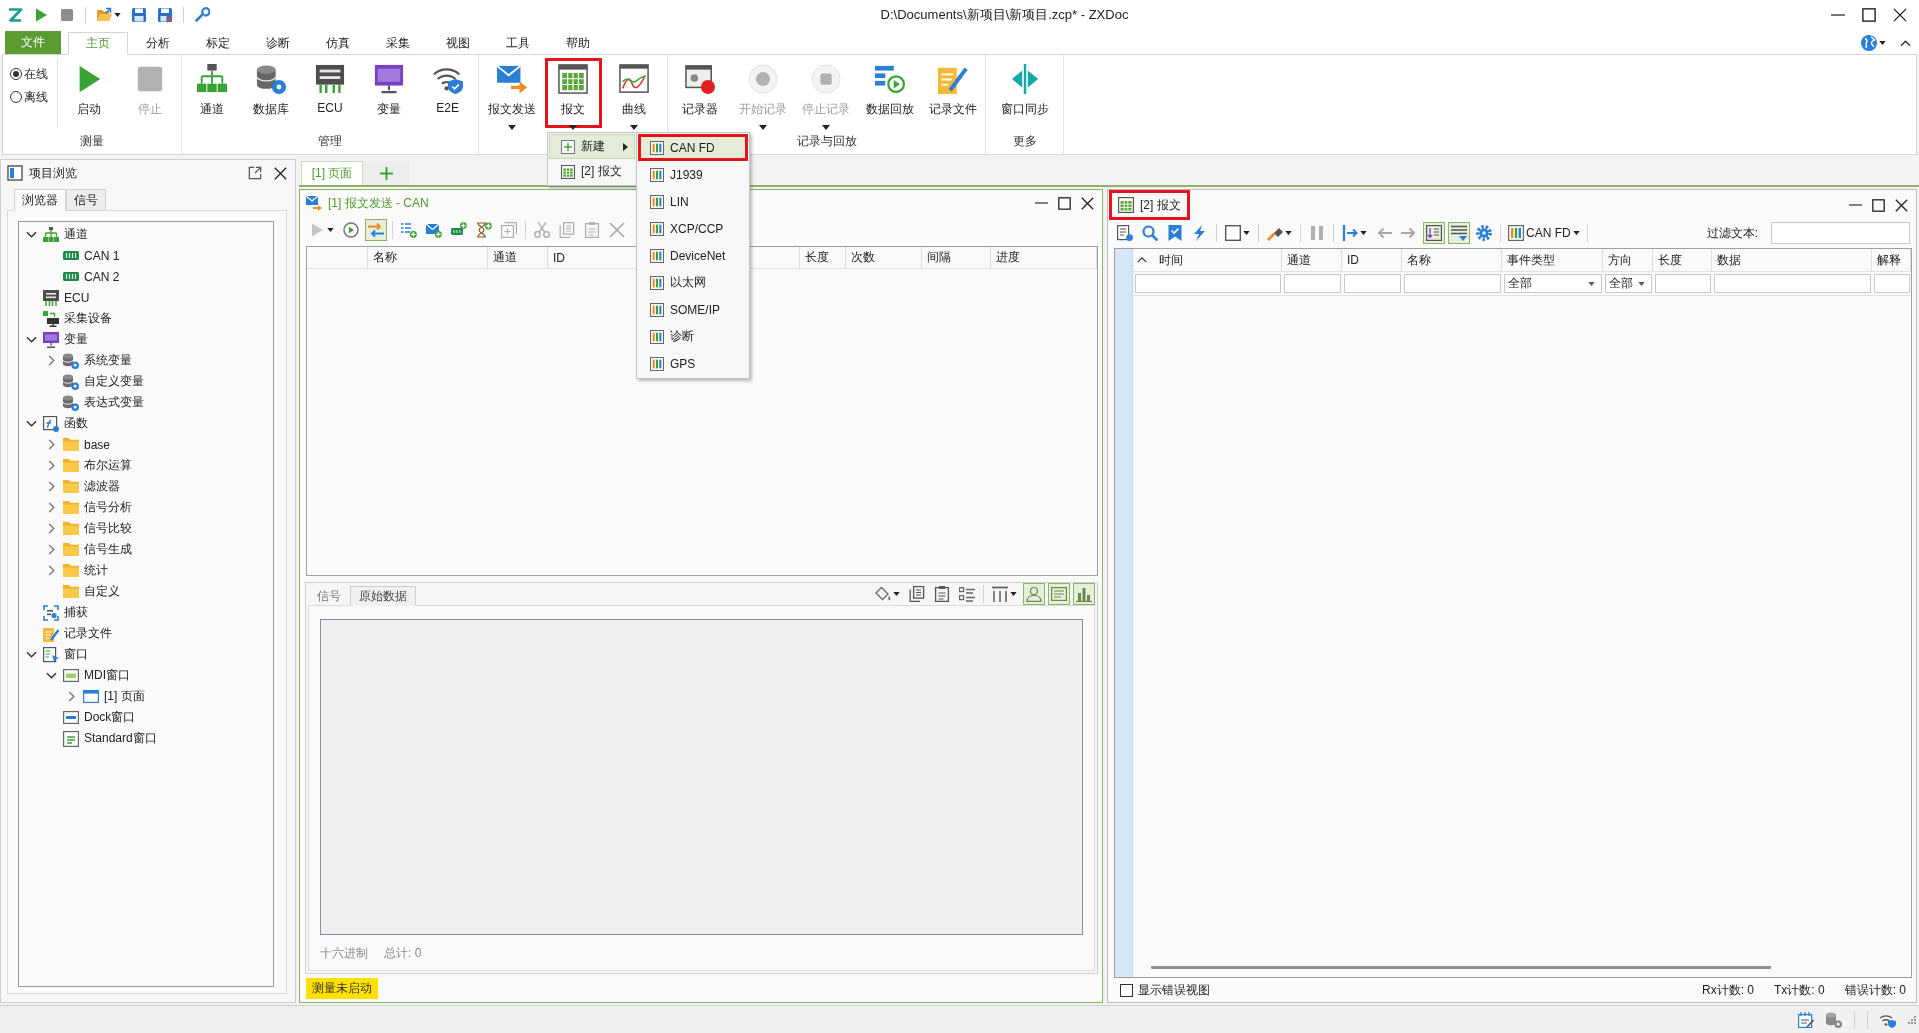 Image resolution: width=1919 pixels, height=1033 pixels. Describe the element at coordinates (67, 15) in the screenshot. I see `stop-icon` at that location.